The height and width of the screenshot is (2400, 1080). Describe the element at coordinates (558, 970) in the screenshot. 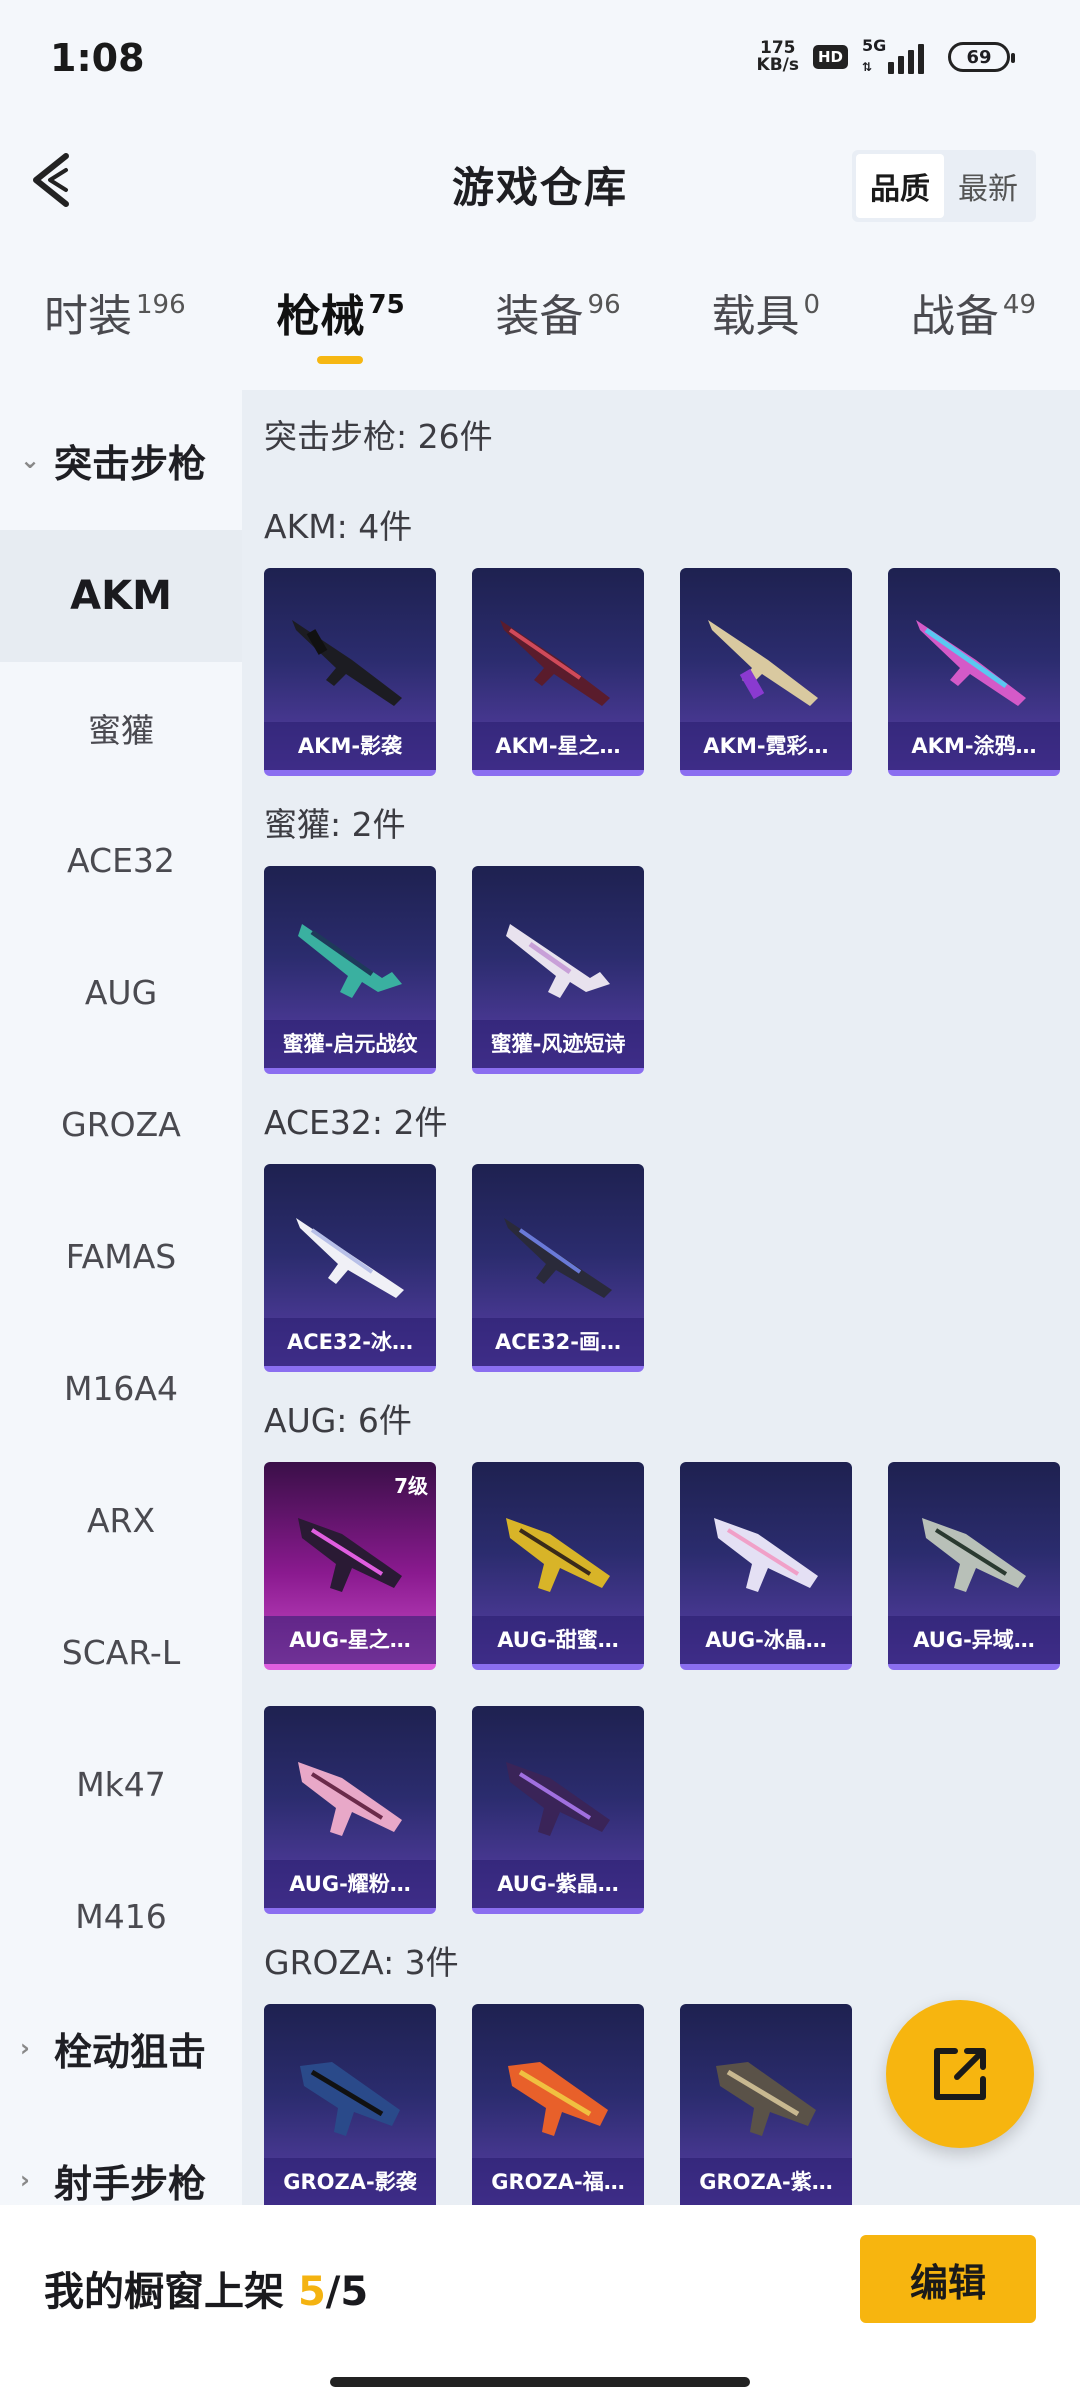

I see `weapon-card: 蜜獾-风迹短诗` at that location.